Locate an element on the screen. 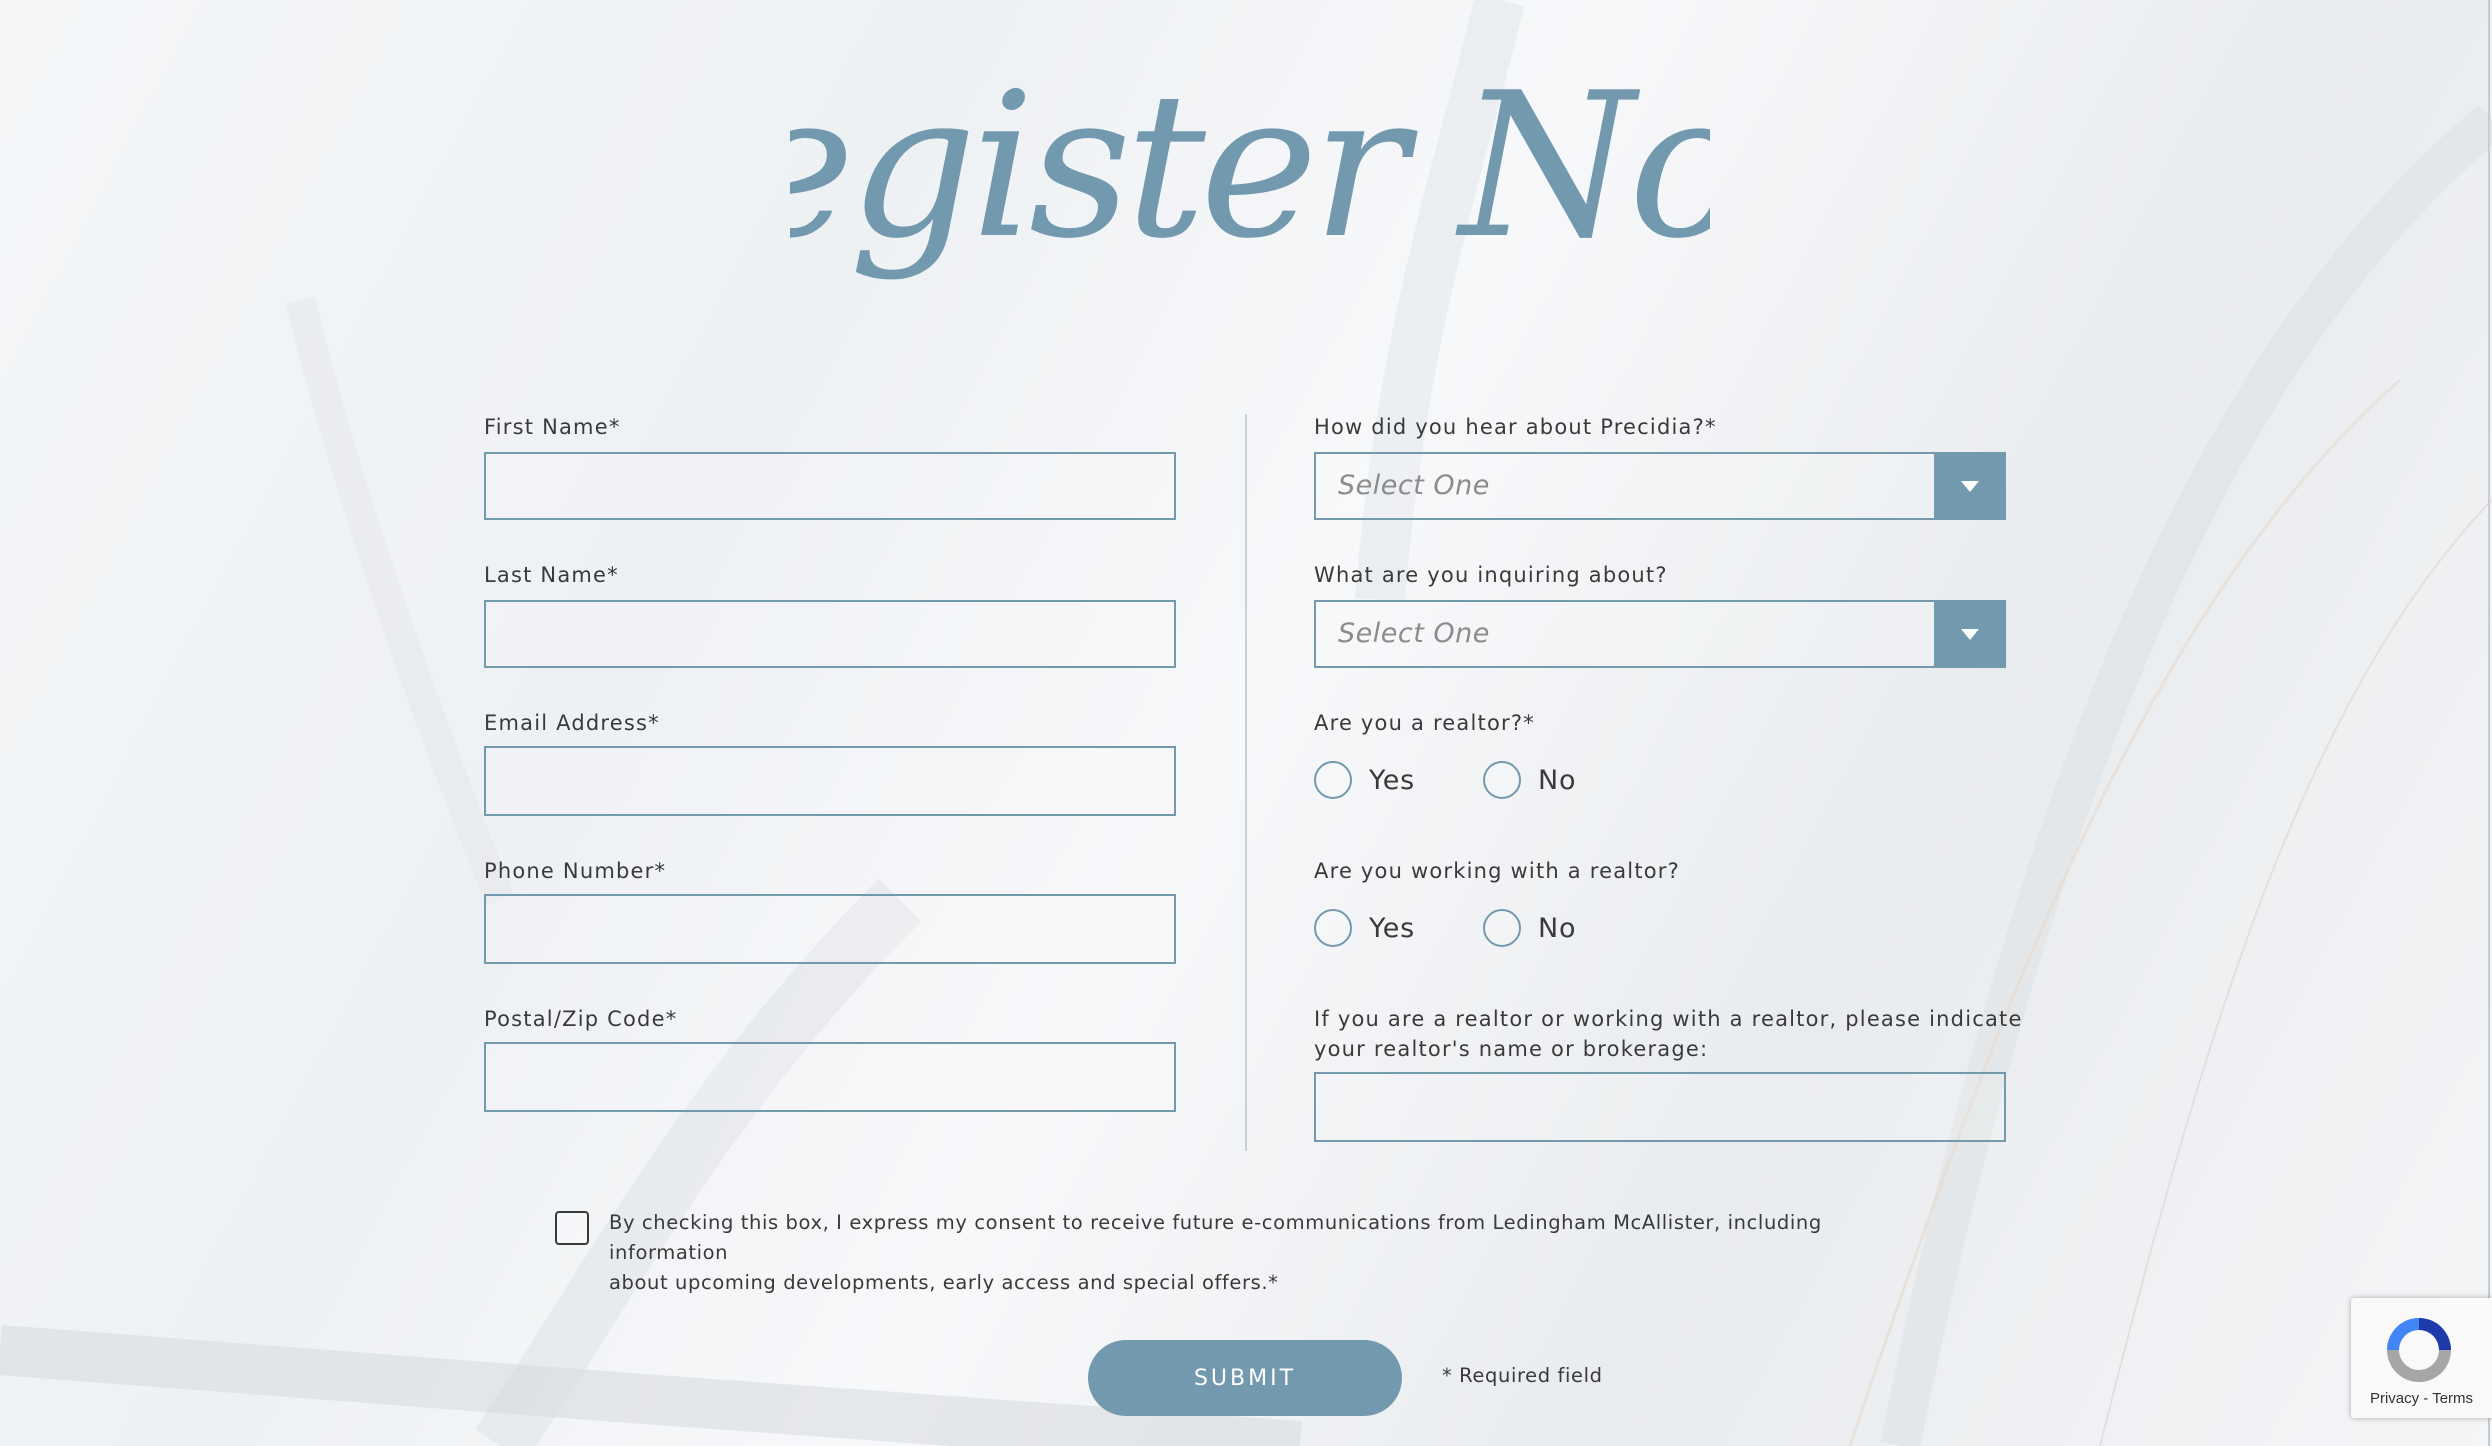 The image size is (2492, 1446). postal-code-input is located at coordinates (830, 1077).